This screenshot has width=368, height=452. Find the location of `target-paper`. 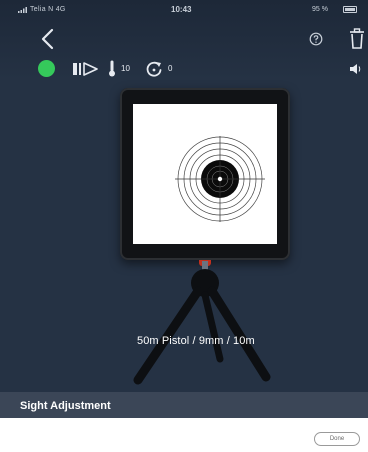

target-paper is located at coordinates (205, 174).